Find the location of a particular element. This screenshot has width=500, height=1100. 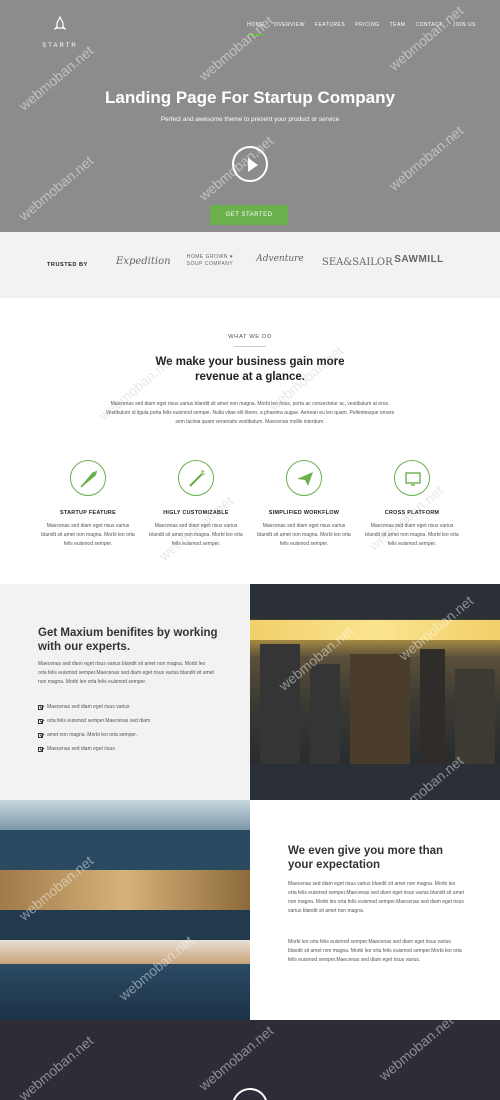

brand-logo-sea-sailor: SEA&SAILOR is located at coordinates (357, 262).